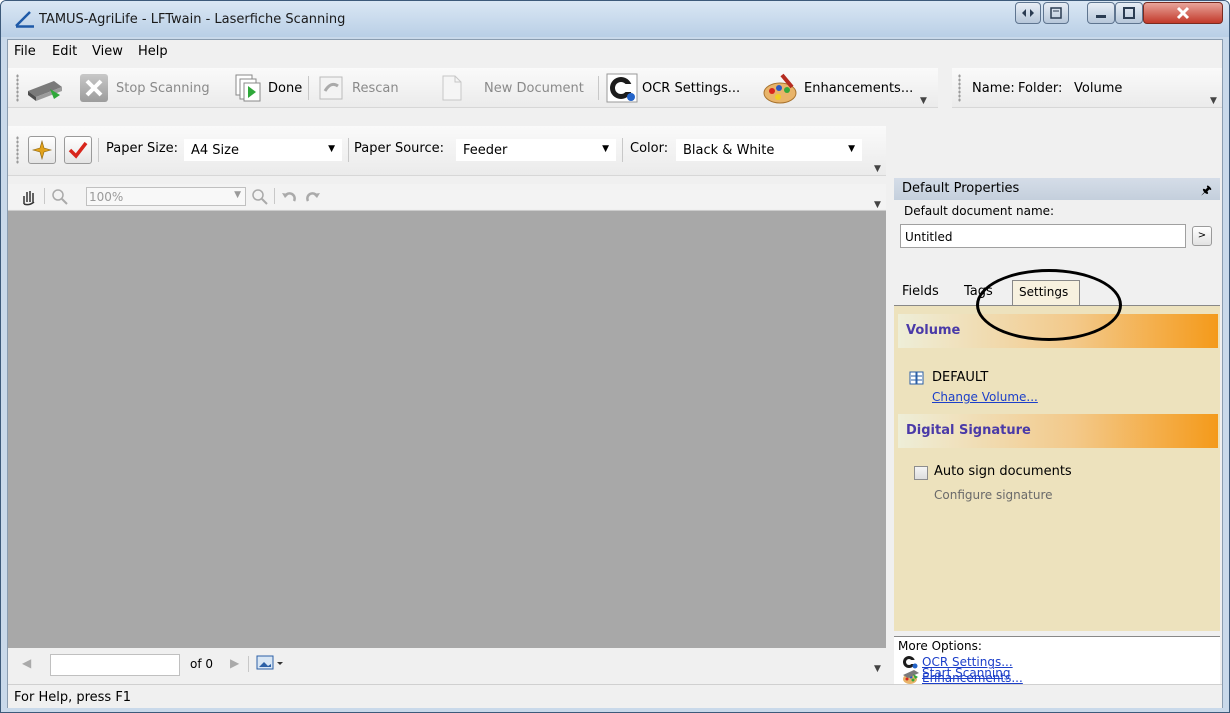 This screenshot has width=1230, height=713. I want to click on more-options-label: More Options:, so click(940, 646).